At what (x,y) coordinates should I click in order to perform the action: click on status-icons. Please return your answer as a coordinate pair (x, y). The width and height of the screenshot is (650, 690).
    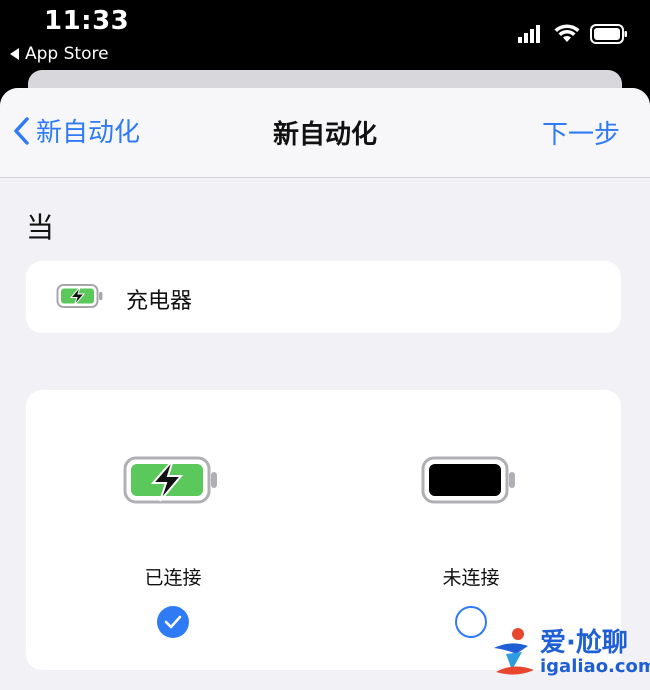
    Looking at the image, I should click on (573, 34).